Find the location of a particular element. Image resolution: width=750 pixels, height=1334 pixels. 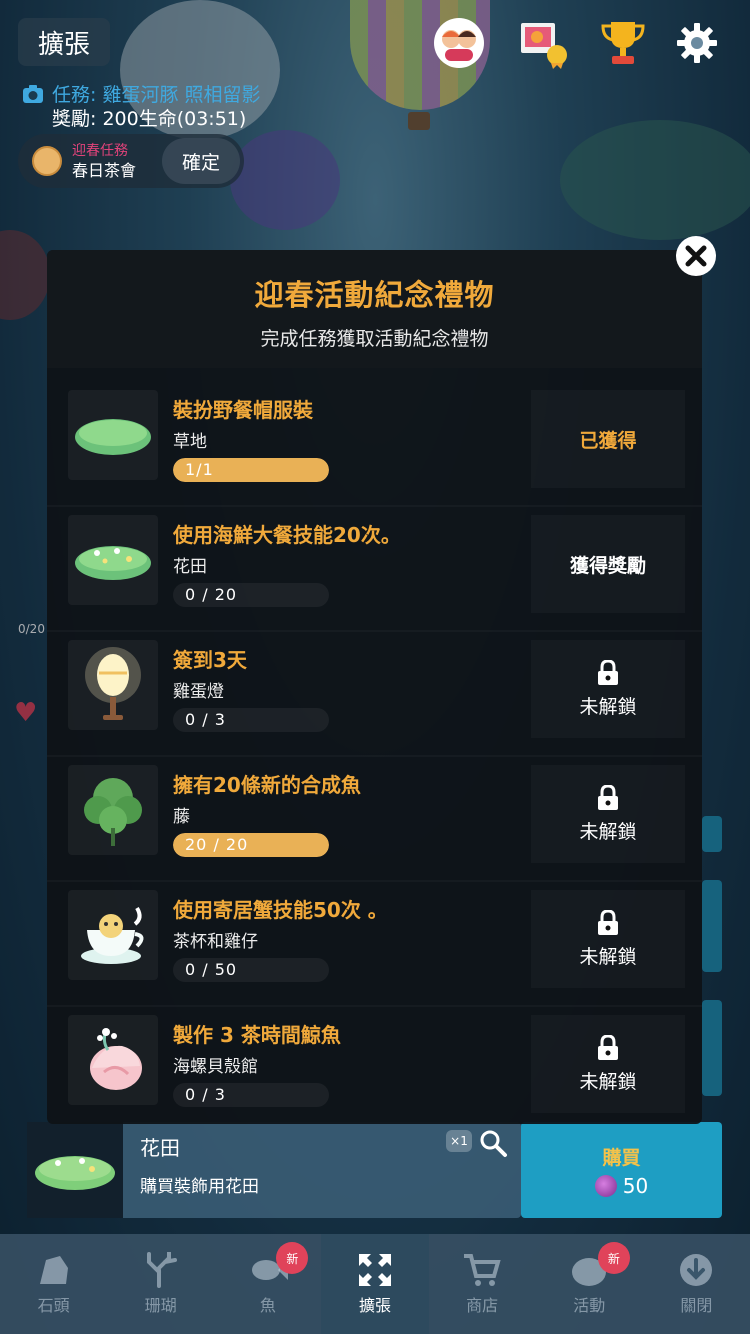

nav-item-events: 活動 新 is located at coordinates (589, 1284).